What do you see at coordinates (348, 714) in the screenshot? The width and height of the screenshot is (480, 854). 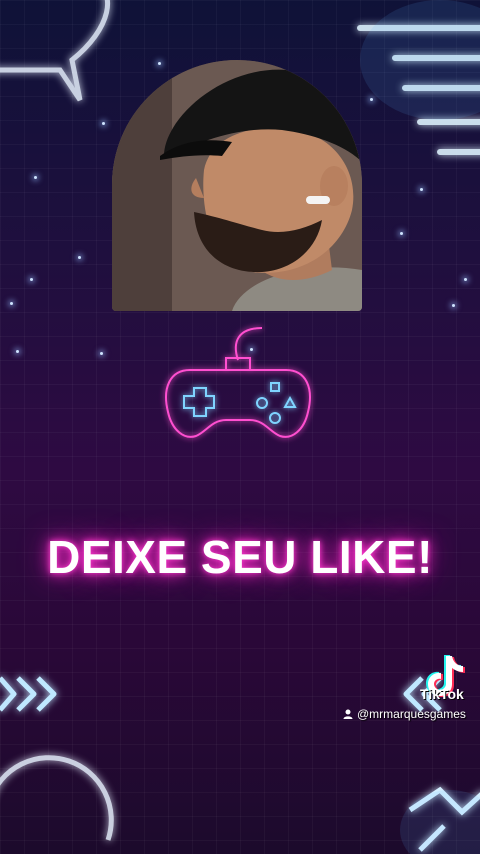 I see `user-icon` at bounding box center [348, 714].